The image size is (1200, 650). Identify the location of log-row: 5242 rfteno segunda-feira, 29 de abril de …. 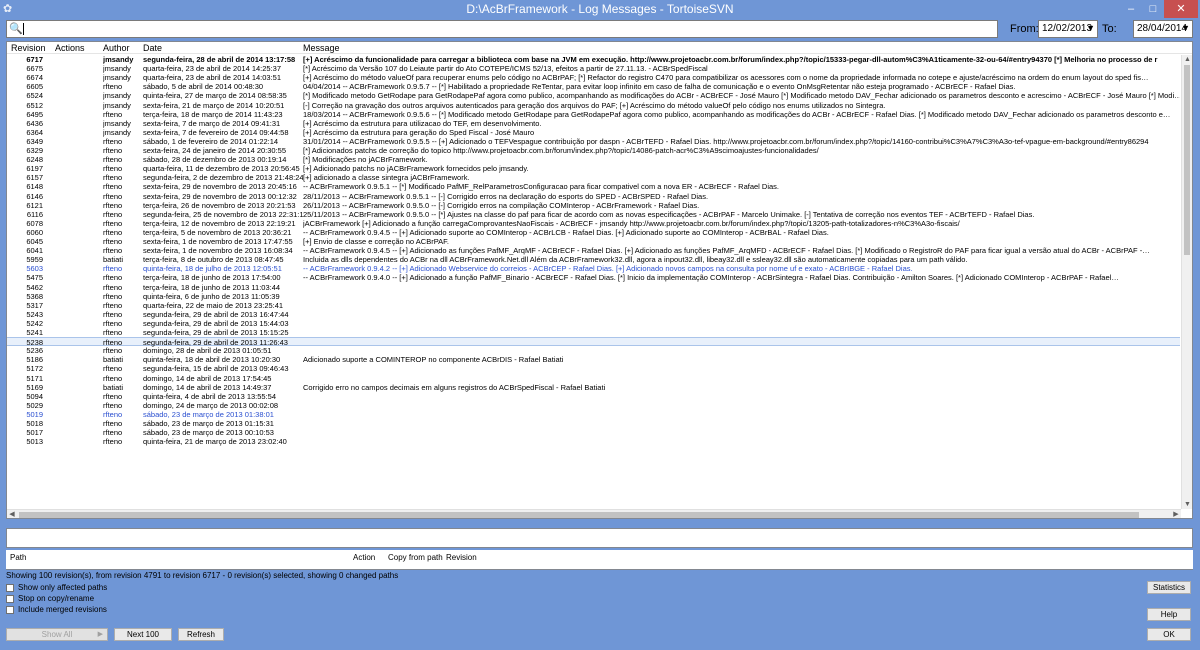
(593, 323).